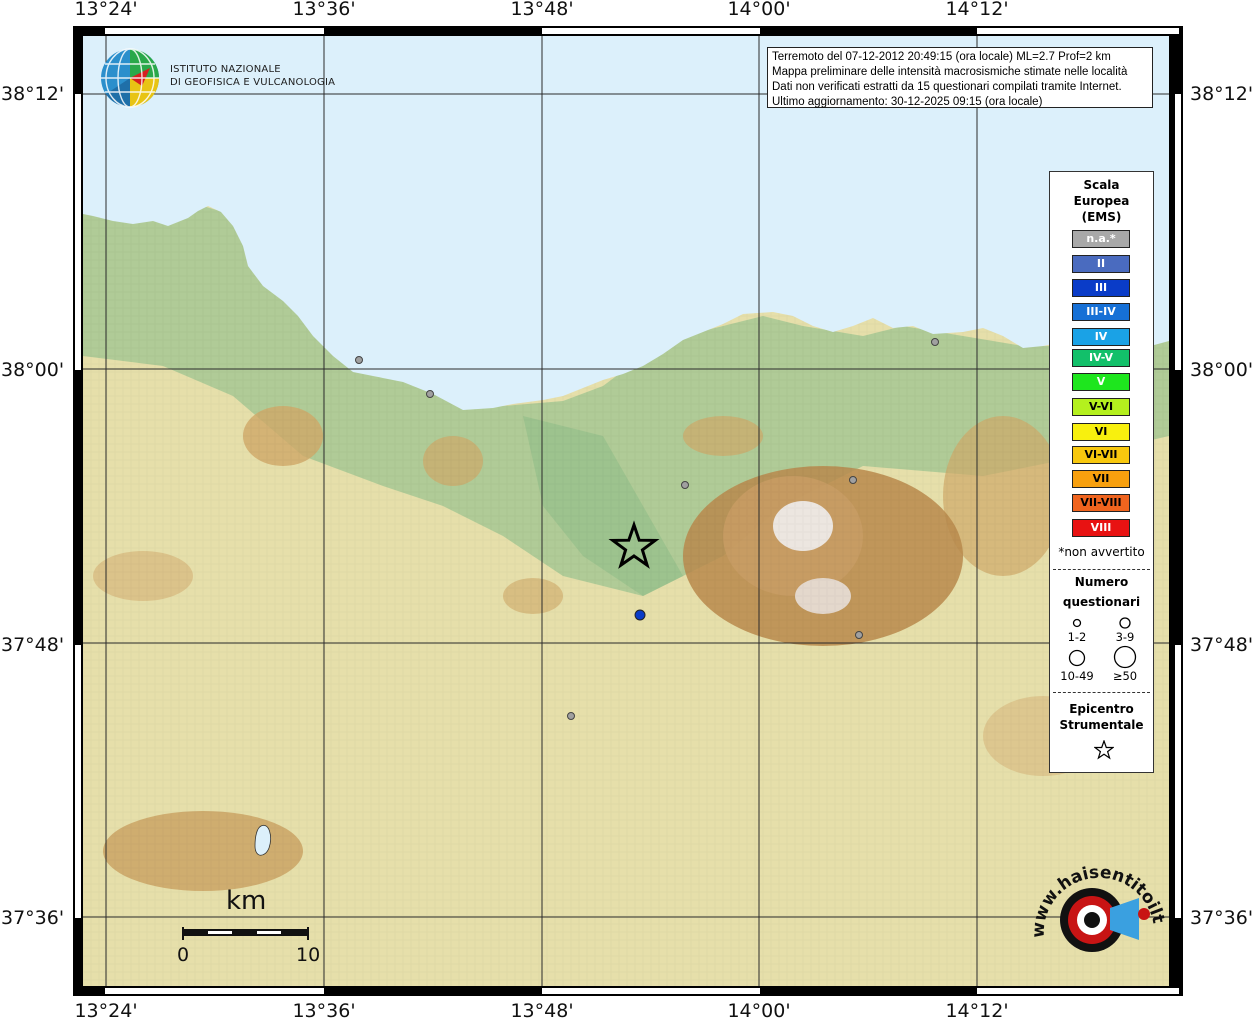 This screenshot has width=1254, height=1024. What do you see at coordinates (1101, 358) in the screenshot?
I see `legend-swatch-IV-V: IV-V` at bounding box center [1101, 358].